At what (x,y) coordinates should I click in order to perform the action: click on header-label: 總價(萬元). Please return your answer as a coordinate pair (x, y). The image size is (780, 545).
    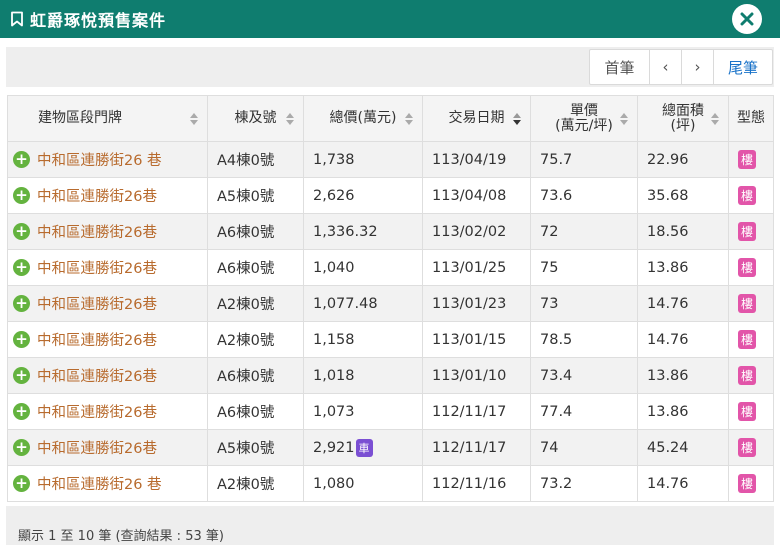
    Looking at the image, I should click on (363, 118).